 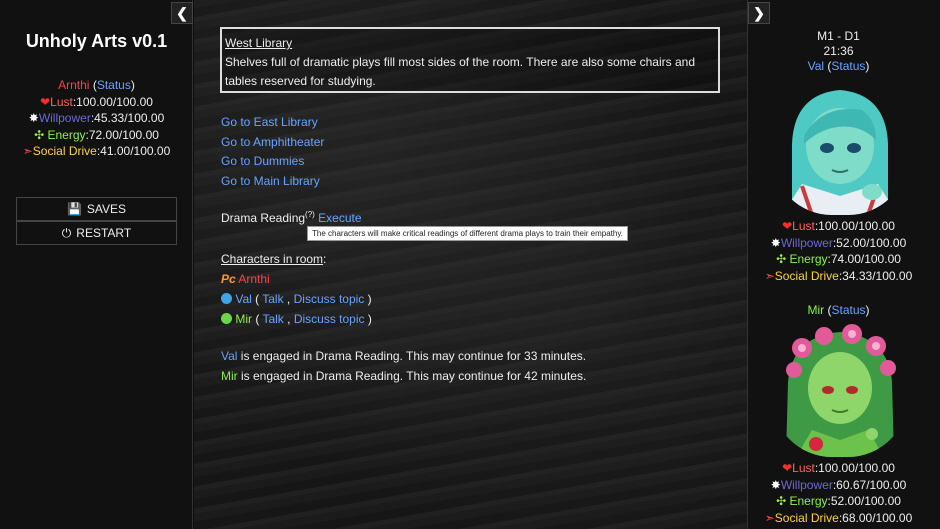 I want to click on val-status-link: Status, so click(x=848, y=66).